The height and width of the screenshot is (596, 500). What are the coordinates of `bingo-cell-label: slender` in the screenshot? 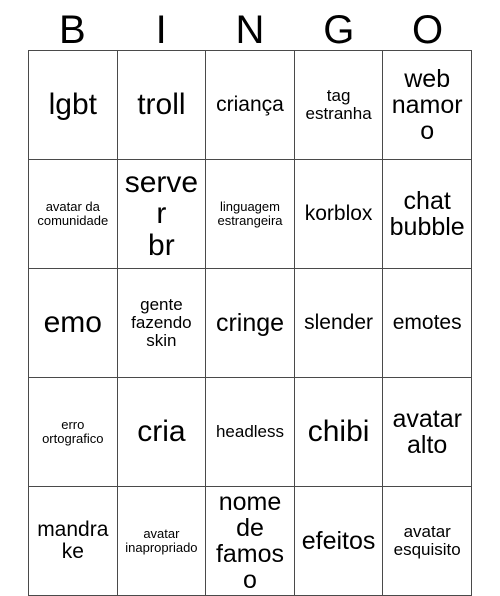 It's located at (339, 323).